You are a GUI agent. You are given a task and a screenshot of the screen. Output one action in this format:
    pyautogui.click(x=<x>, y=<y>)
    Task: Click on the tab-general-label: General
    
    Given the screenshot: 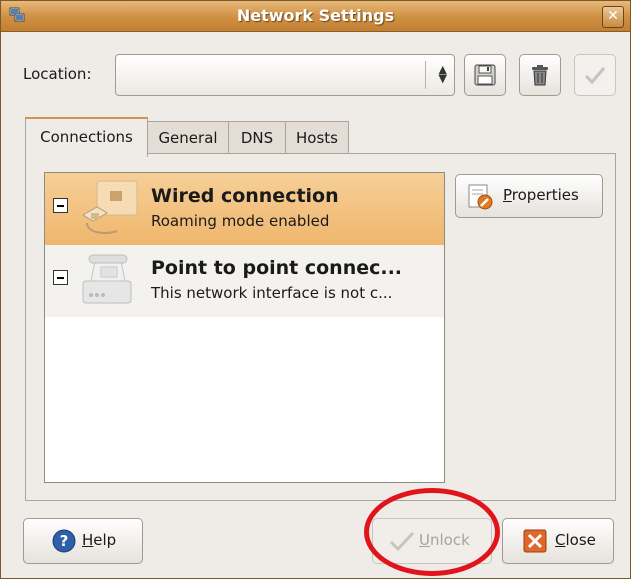 What is the action you would take?
    pyautogui.click(x=188, y=138)
    